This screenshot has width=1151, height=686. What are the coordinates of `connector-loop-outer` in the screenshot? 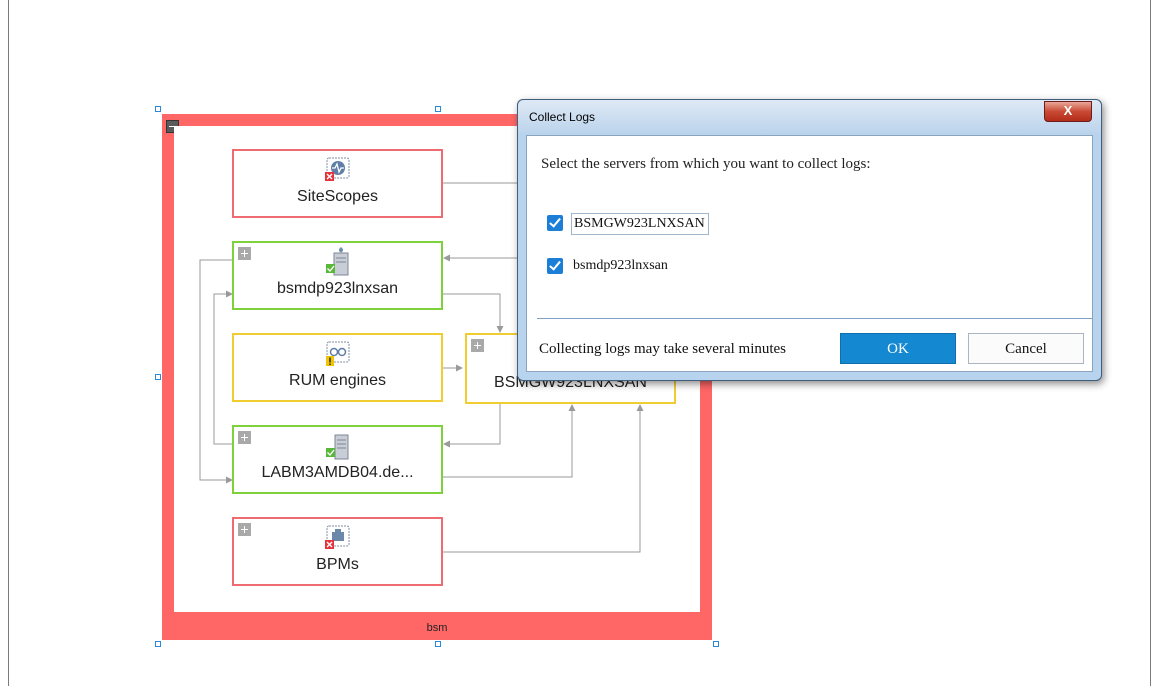 It's located at (216, 371).